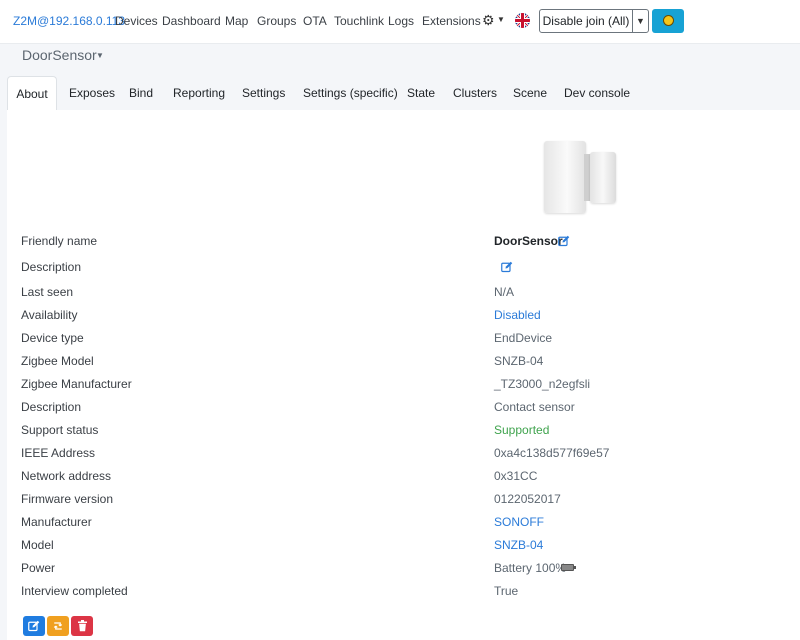  Describe the element at coordinates (522, 20) in the screenshot. I see `uk-flag-icon` at that location.